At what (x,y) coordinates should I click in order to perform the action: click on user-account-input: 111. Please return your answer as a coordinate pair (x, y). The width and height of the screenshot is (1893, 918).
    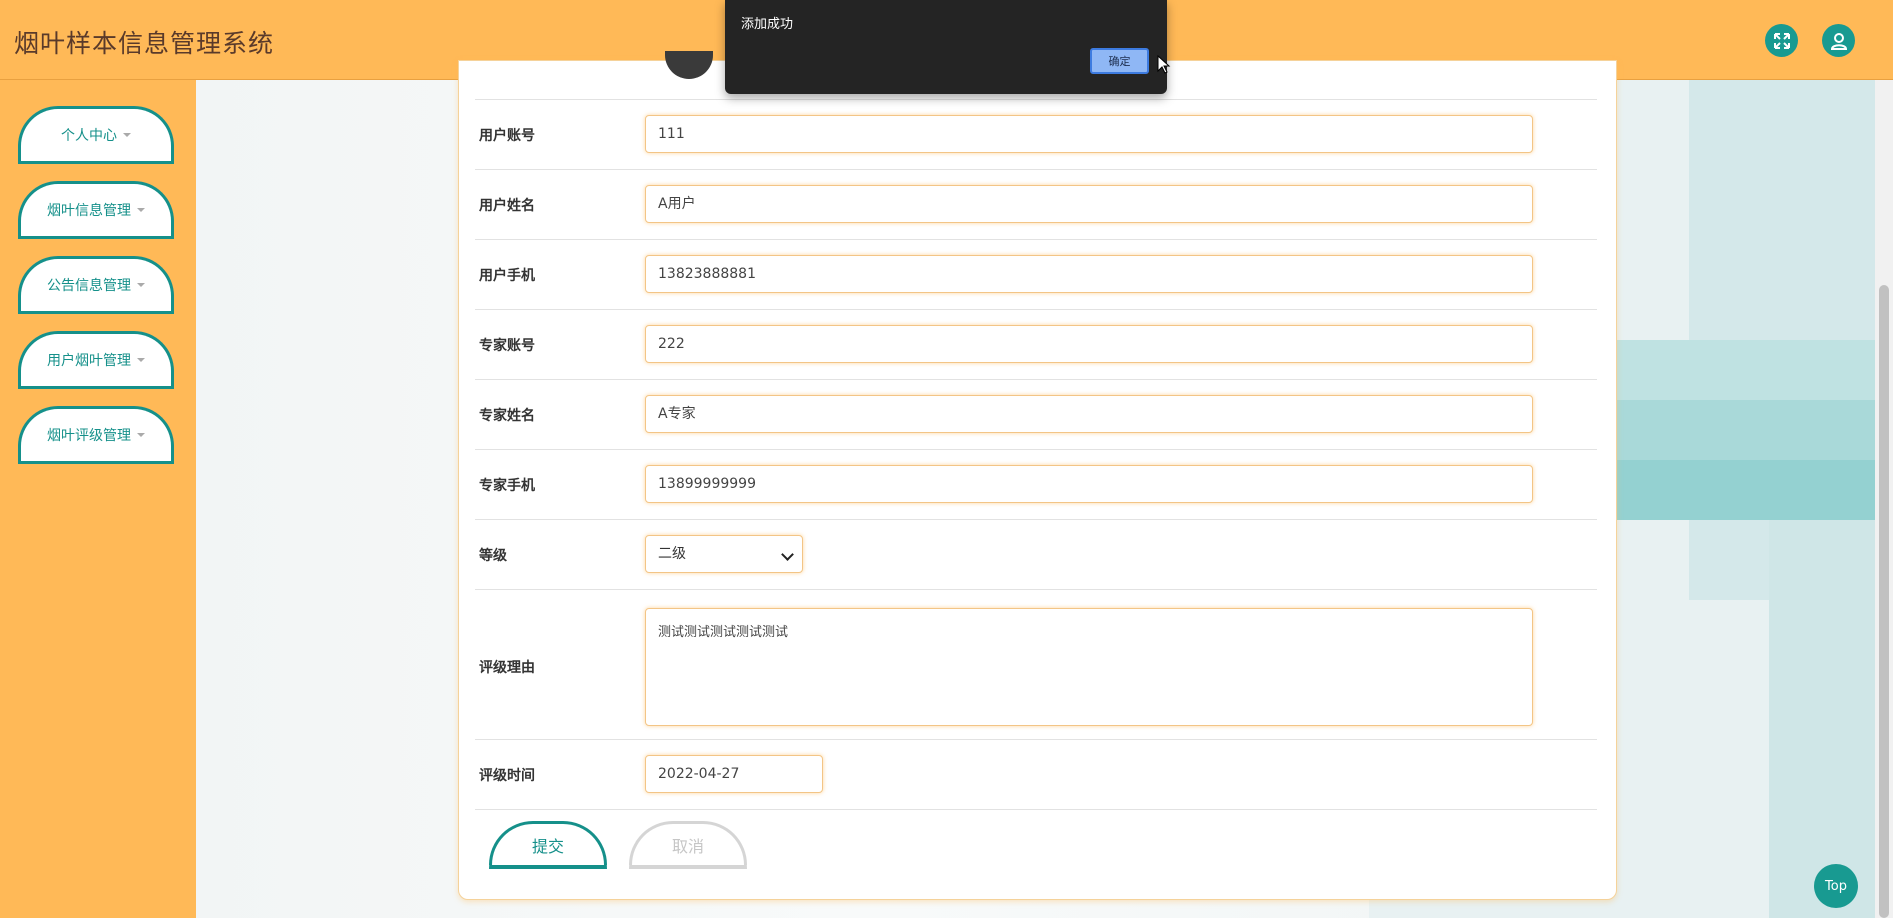
    Looking at the image, I should click on (1089, 134).